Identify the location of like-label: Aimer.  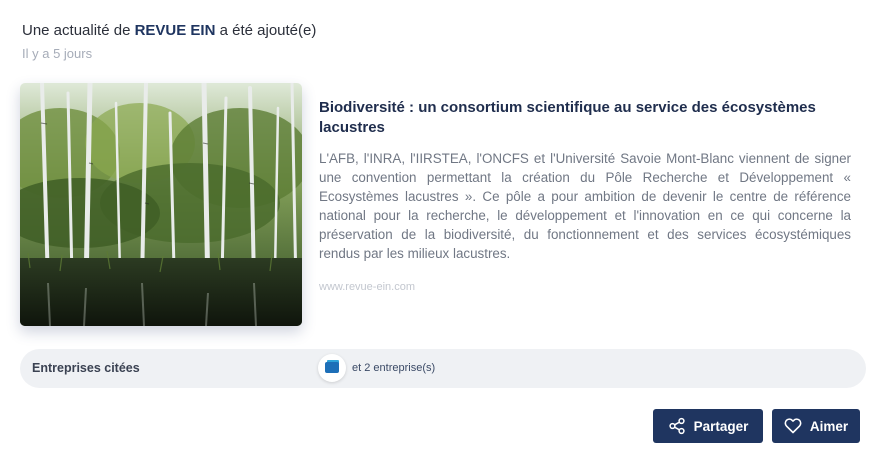
(829, 426).